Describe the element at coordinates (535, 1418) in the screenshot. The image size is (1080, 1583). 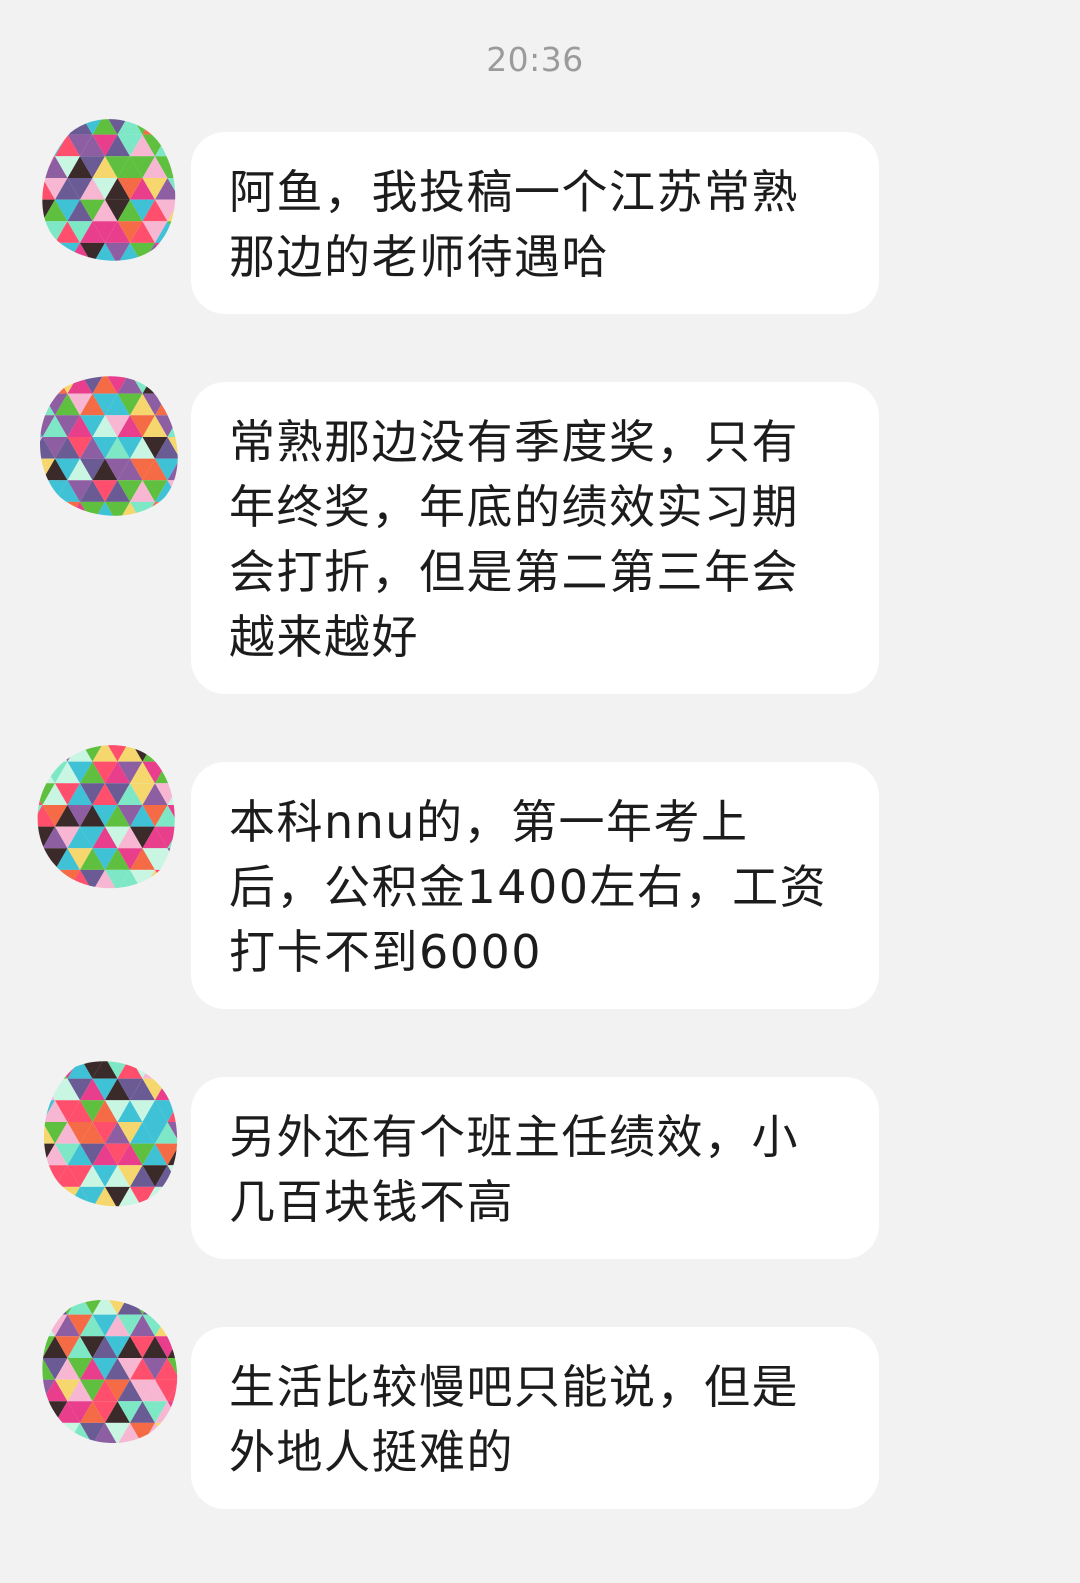
I see `message-bubble: 生活比较慢吧只能说，但是外地人挺难的` at that location.